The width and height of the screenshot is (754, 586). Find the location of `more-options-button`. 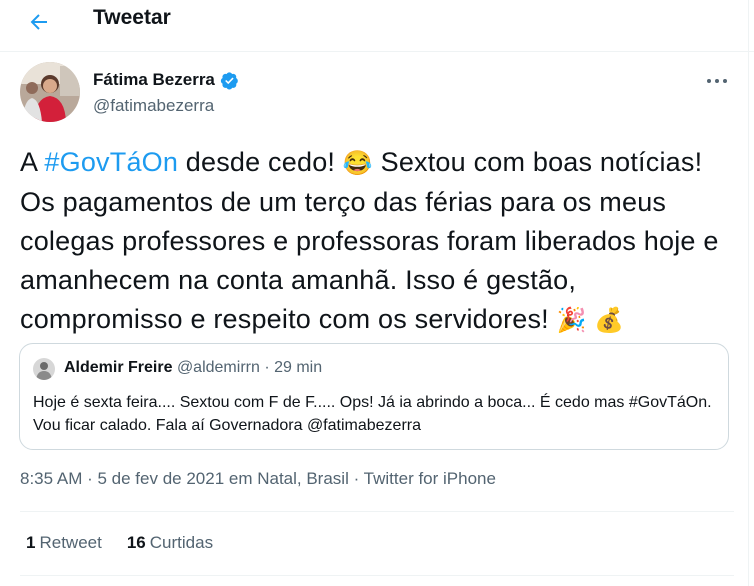

more-options-button is located at coordinates (717, 81).